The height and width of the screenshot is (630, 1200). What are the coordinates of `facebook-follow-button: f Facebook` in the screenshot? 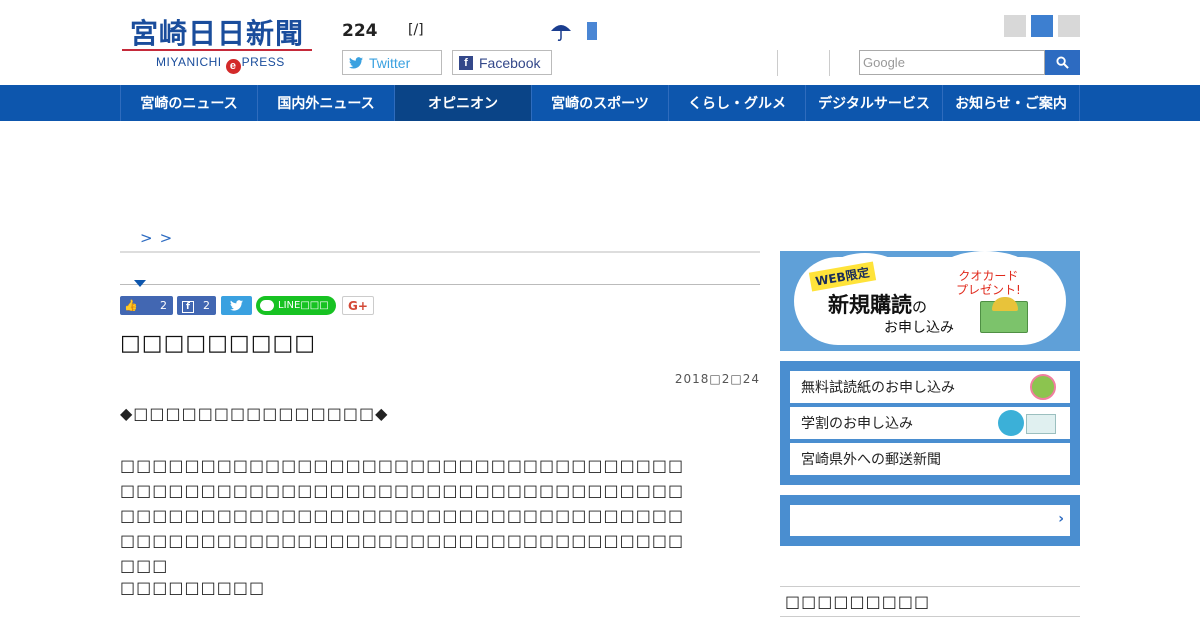 It's located at (502, 62).